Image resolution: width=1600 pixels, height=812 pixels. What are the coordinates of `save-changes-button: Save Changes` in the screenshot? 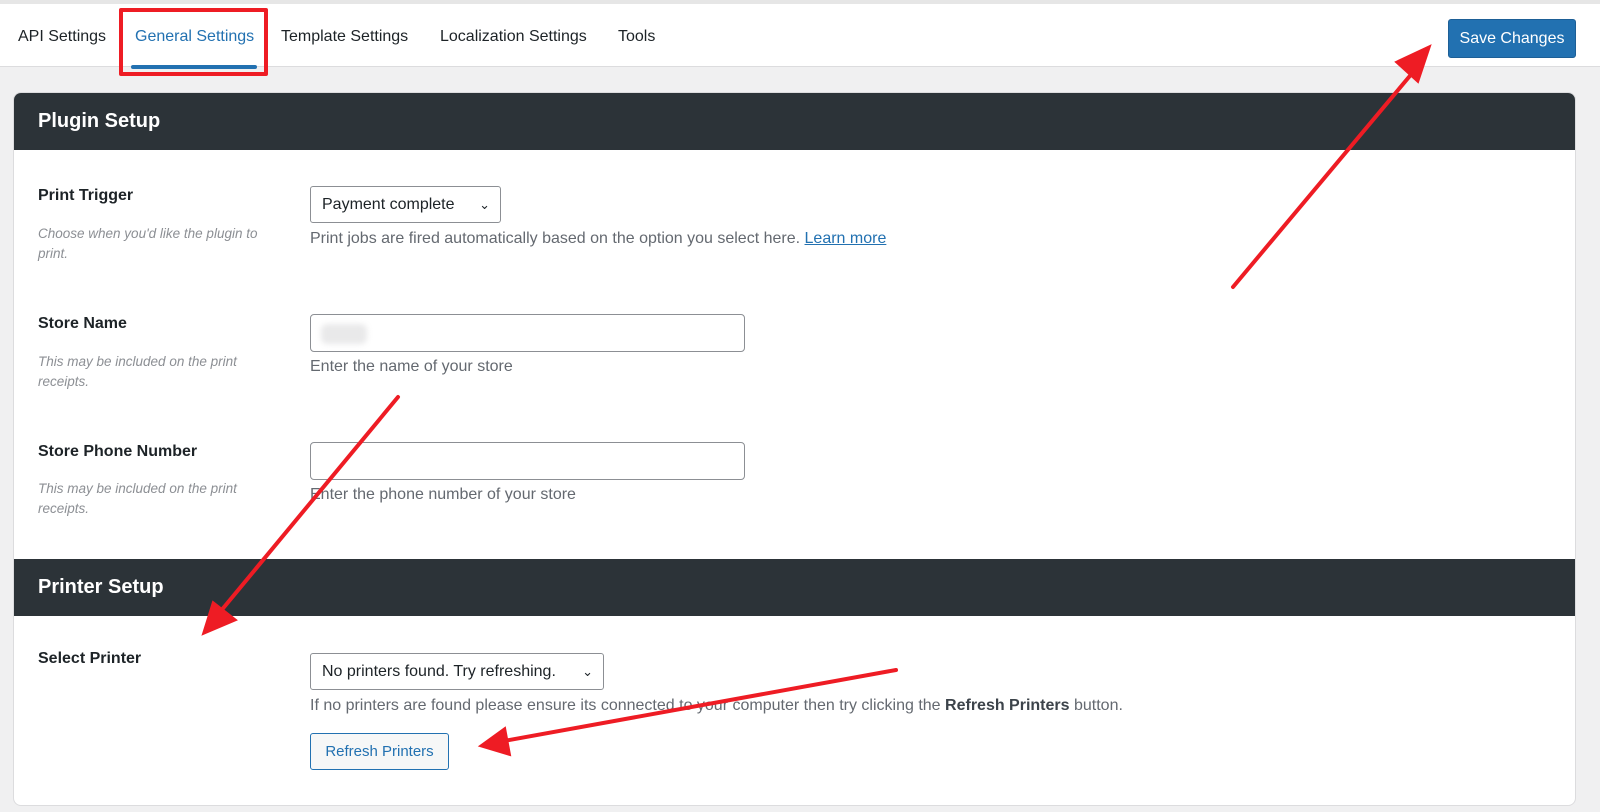 It's located at (1512, 38).